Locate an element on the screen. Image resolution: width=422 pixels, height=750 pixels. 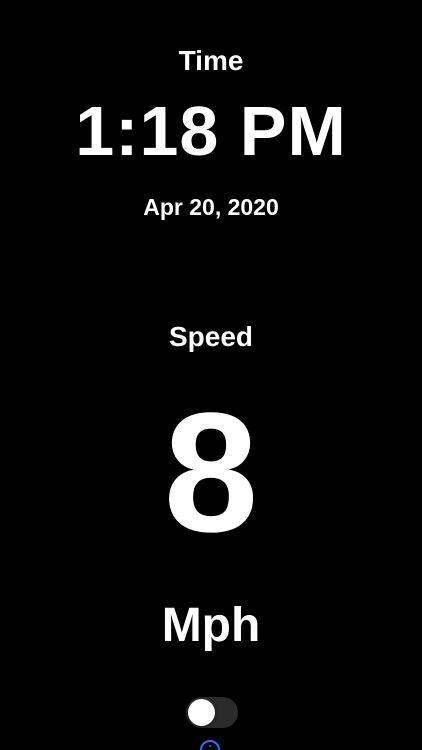
speed-value: 8 is located at coordinates (211, 473).